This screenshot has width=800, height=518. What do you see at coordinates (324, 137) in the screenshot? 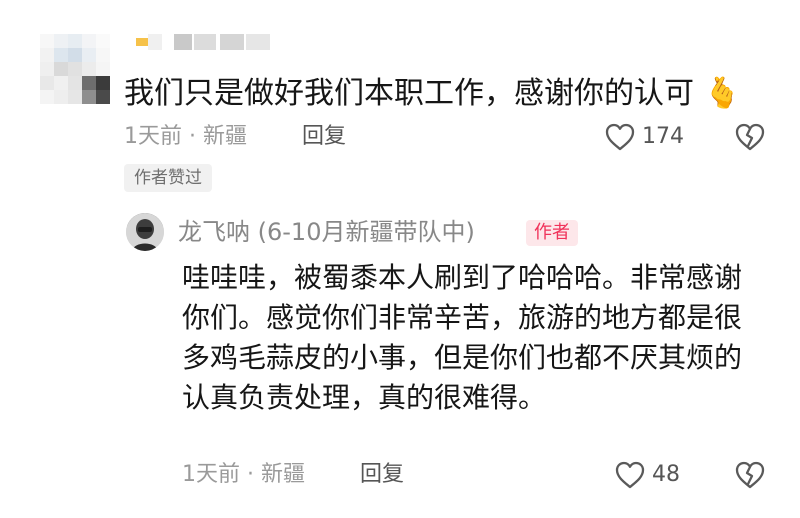
I see `comment-reply-button: 回复` at bounding box center [324, 137].